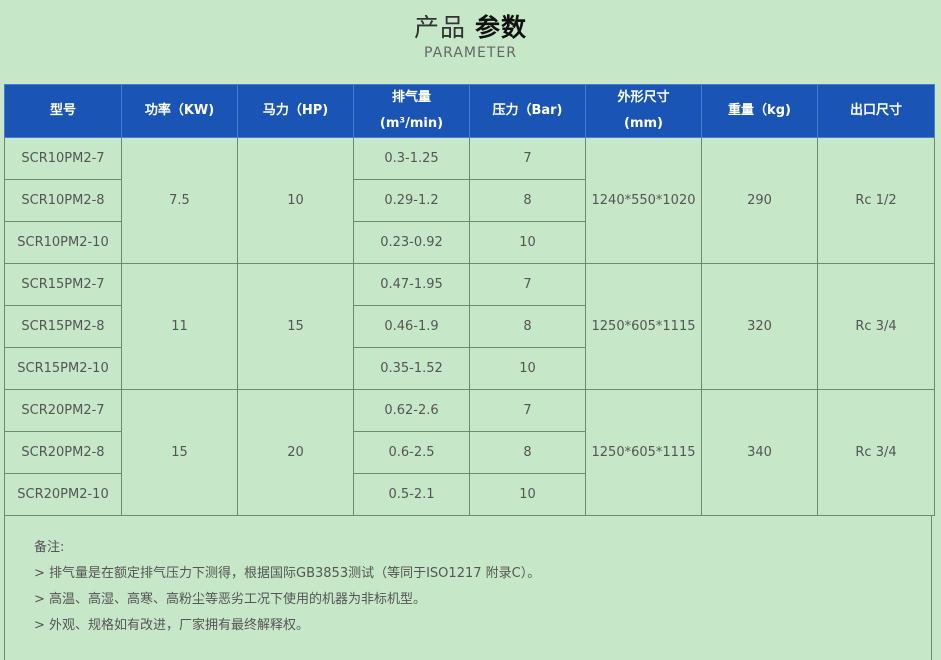  I want to click on title-bold: 参数, so click(500, 27).